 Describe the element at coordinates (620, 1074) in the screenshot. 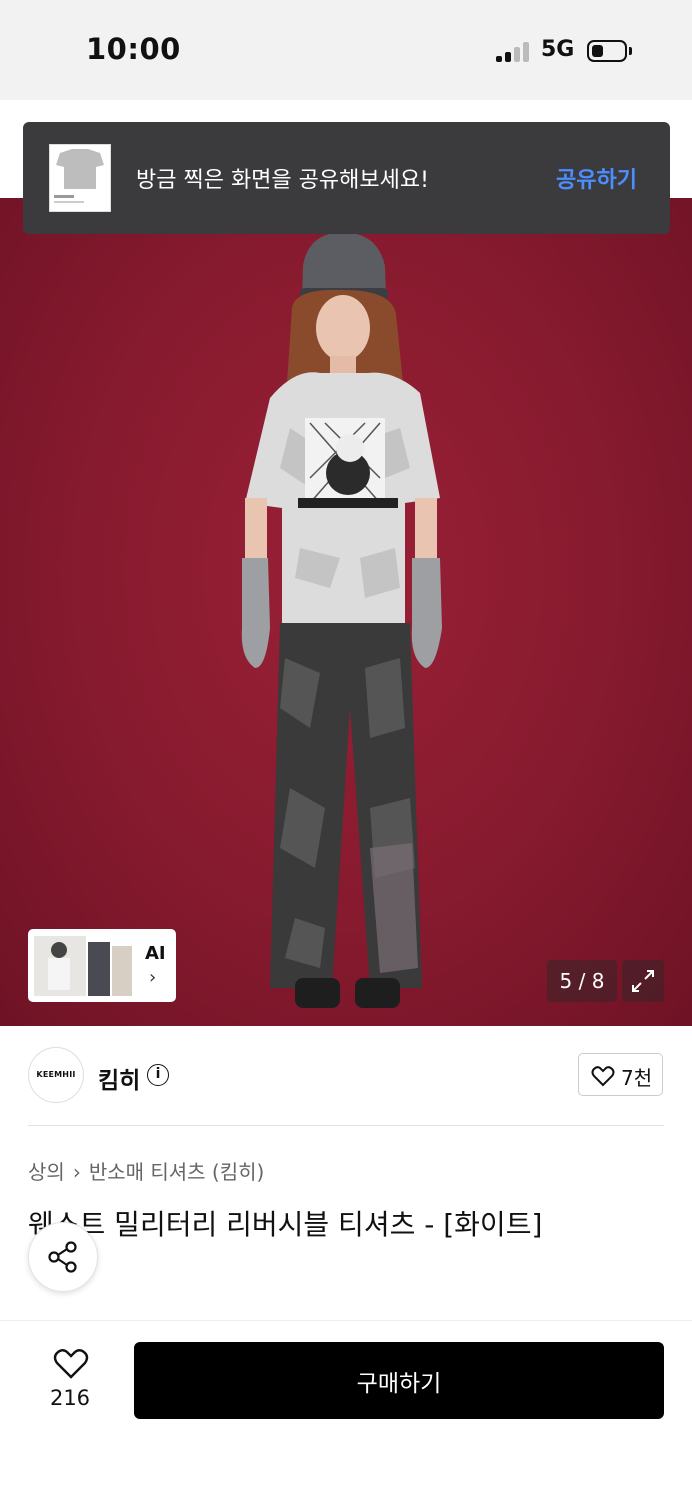

I see `brand-like-button: 7천` at that location.